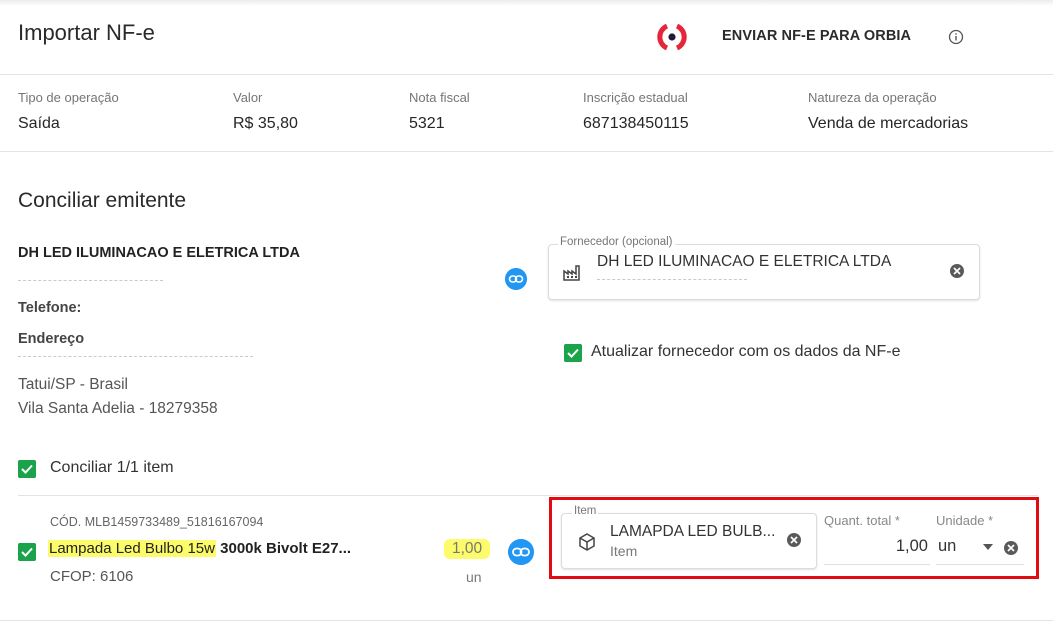  Describe the element at coordinates (159, 253) in the screenshot. I see `emitter-name: DH LED ILUMINACAO E ELETRICA LTDA` at that location.